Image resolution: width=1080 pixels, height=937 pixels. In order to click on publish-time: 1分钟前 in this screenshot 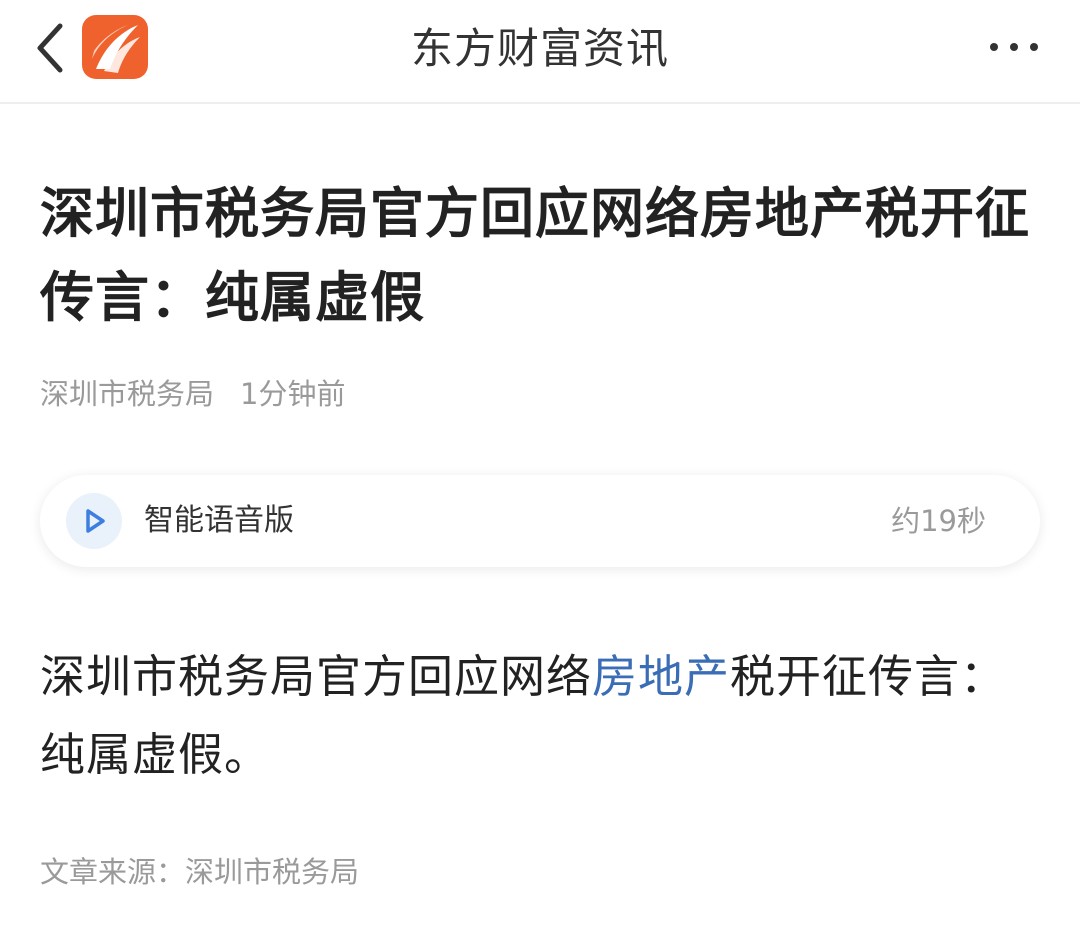, I will do `click(293, 394)`.